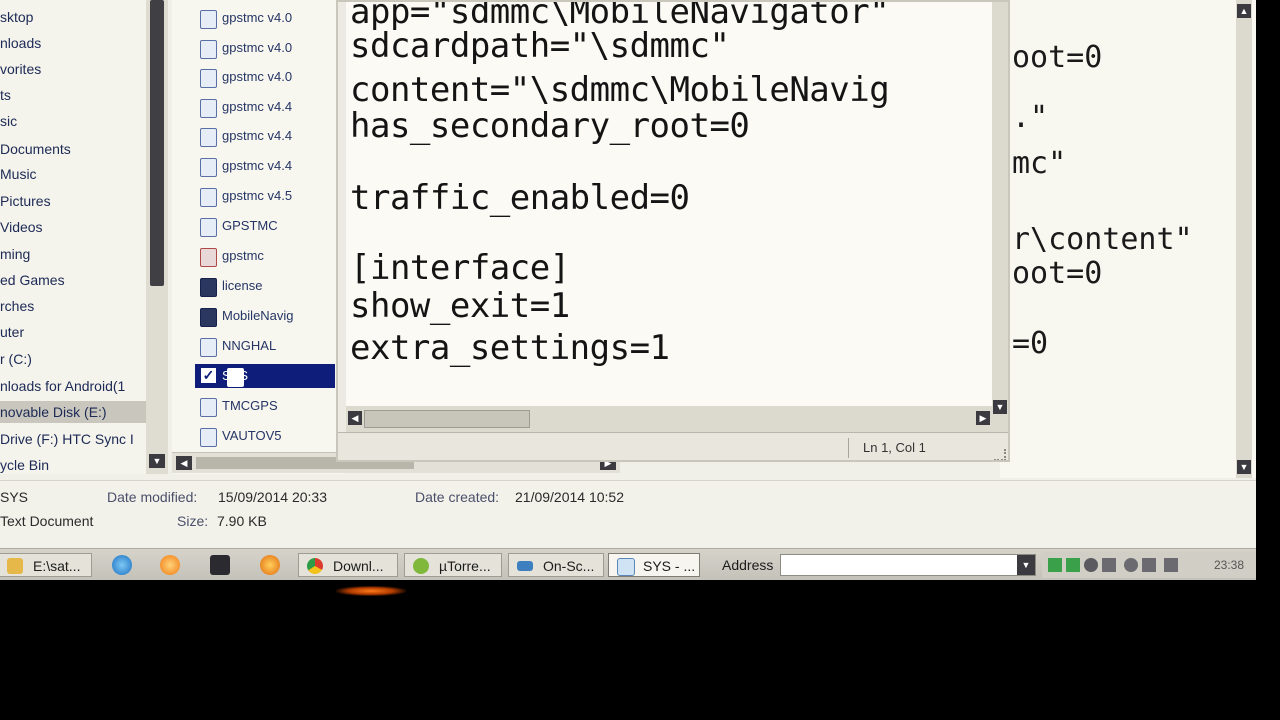 The height and width of the screenshot is (720, 1280). Describe the element at coordinates (1244, 11) in the screenshot. I see `scroll-up-arrow-icon: ▲` at that location.